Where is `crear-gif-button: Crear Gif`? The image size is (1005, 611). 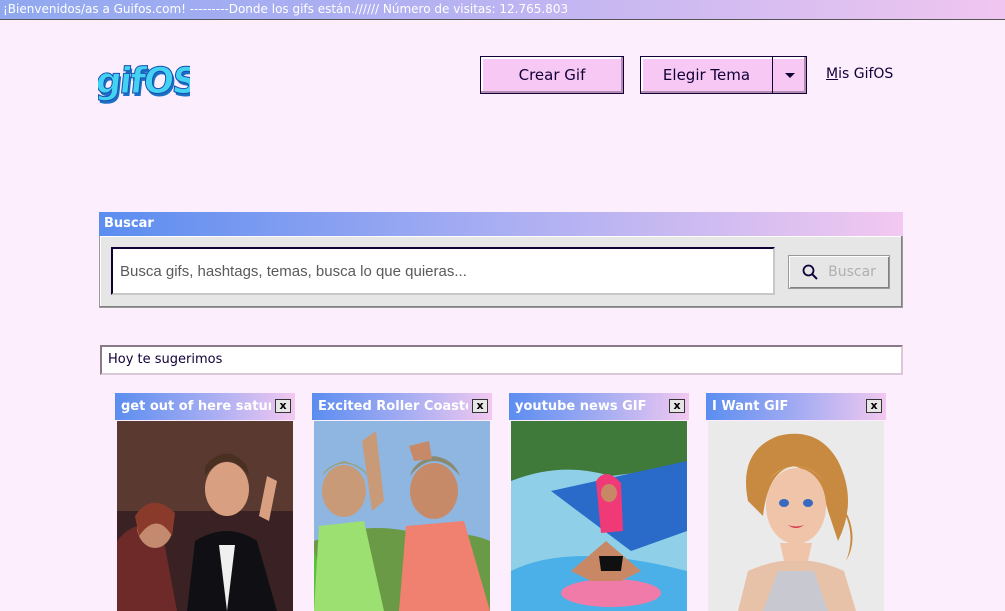
crear-gif-button: Crear Gif is located at coordinates (552, 75).